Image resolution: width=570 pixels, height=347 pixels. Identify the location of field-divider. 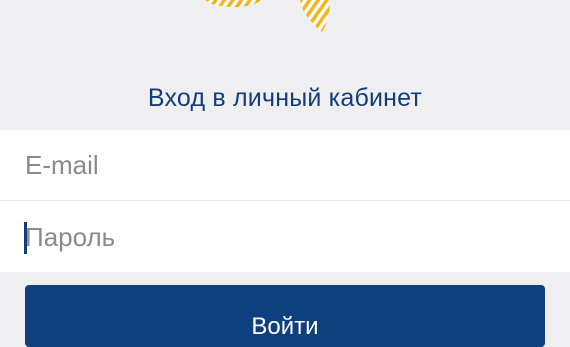
(285, 200).